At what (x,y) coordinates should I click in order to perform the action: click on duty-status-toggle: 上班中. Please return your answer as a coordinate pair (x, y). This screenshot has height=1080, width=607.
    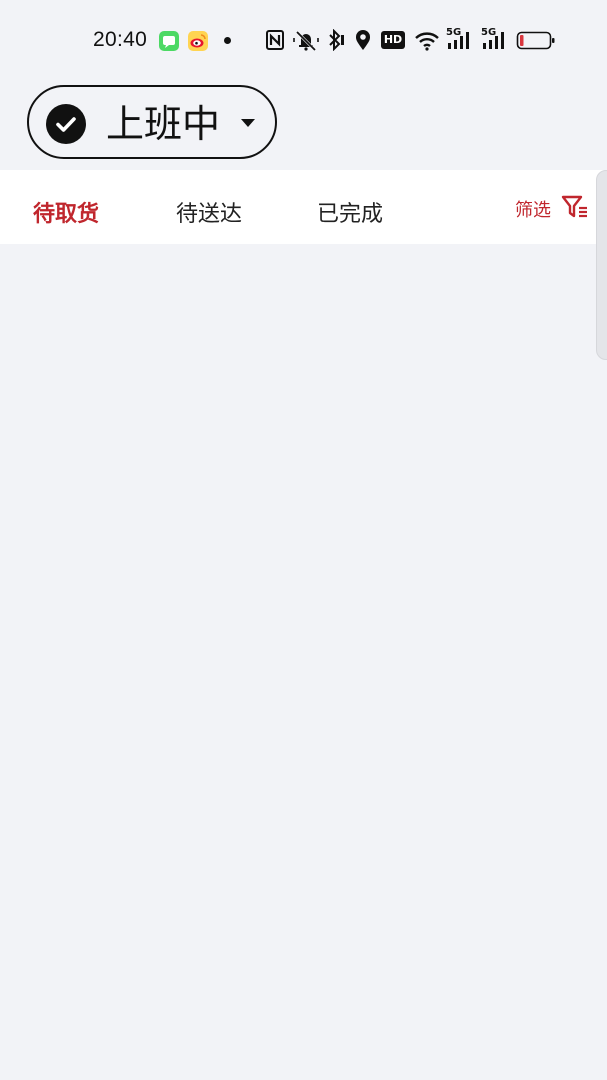
    Looking at the image, I should click on (152, 122).